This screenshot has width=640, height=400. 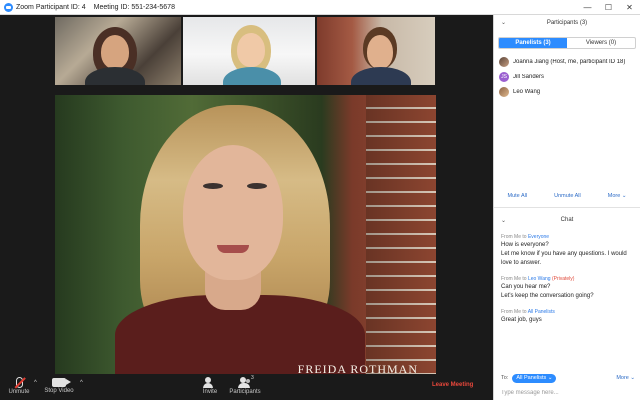 What do you see at coordinates (541, 312) in the screenshot?
I see `recipient-link: All Panelists` at bounding box center [541, 312].